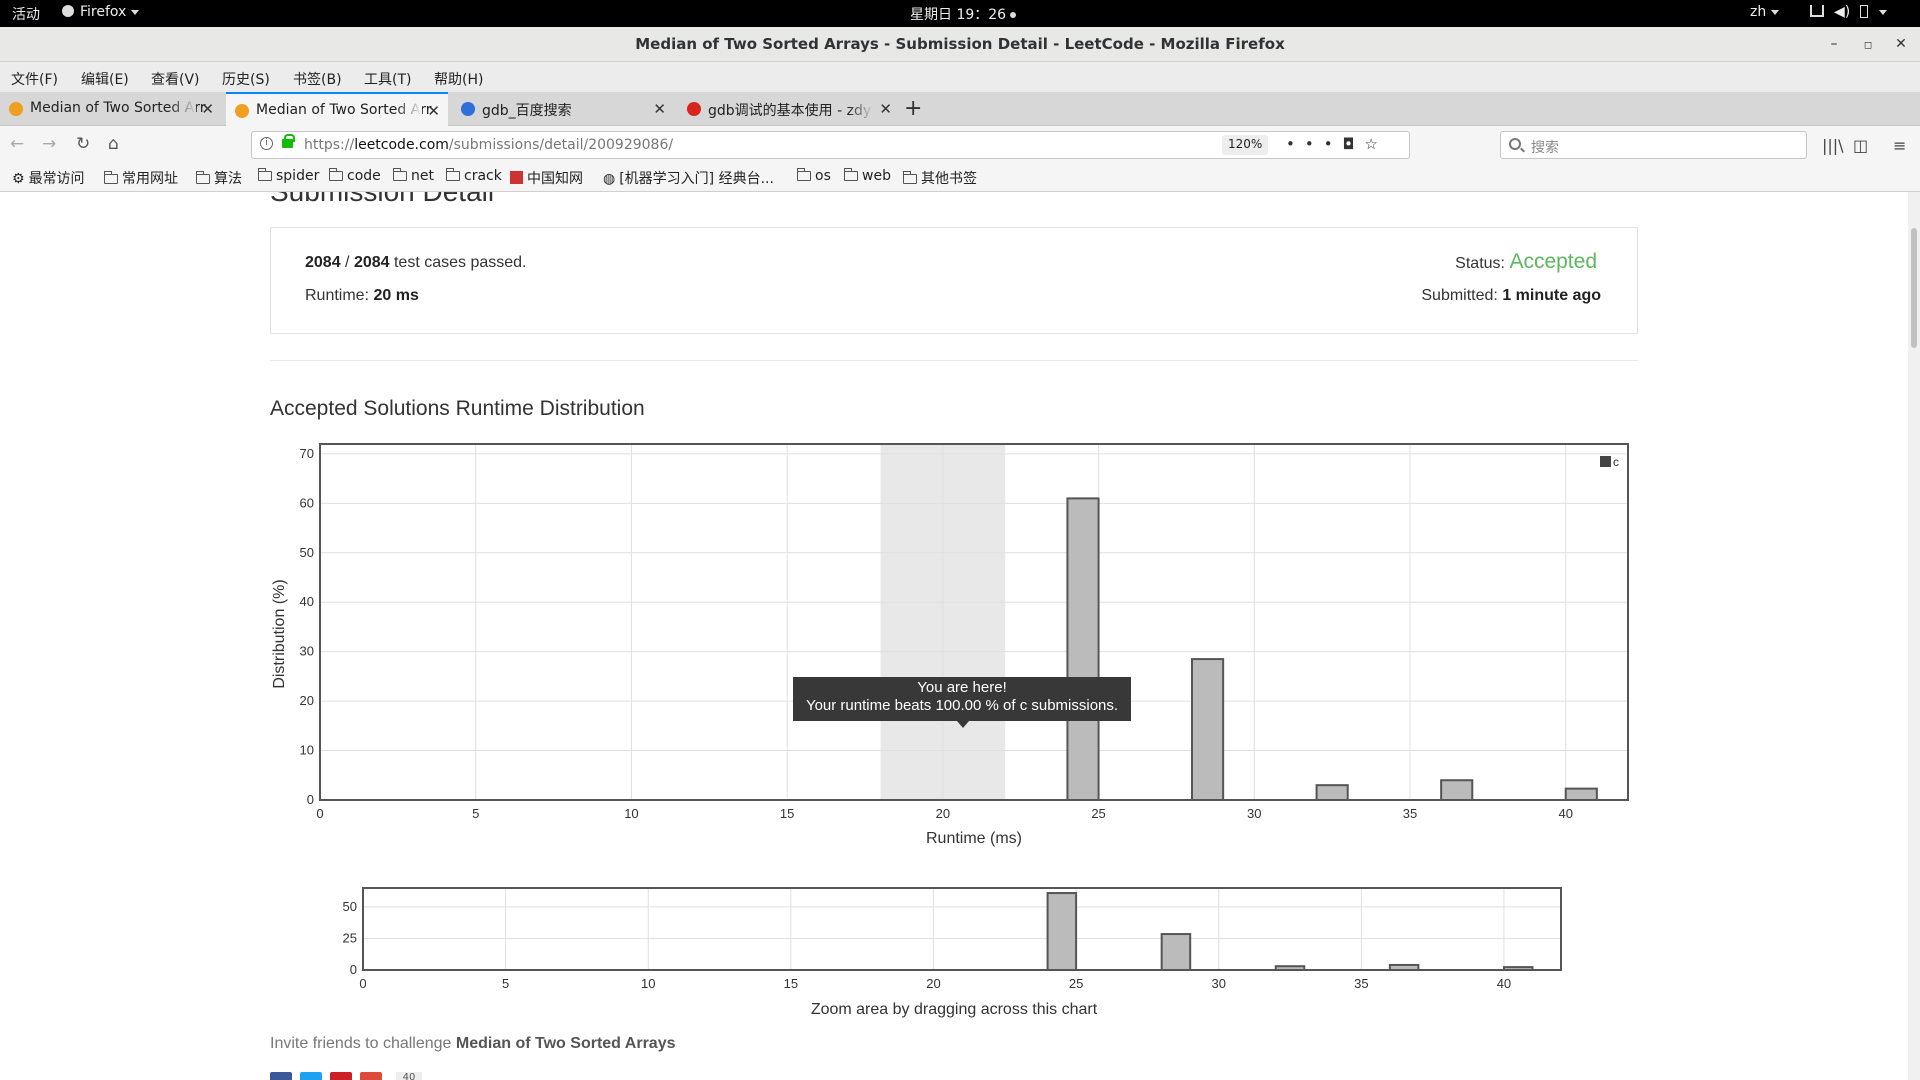  I want to click on bookmark-folder: spider, so click(288, 176).